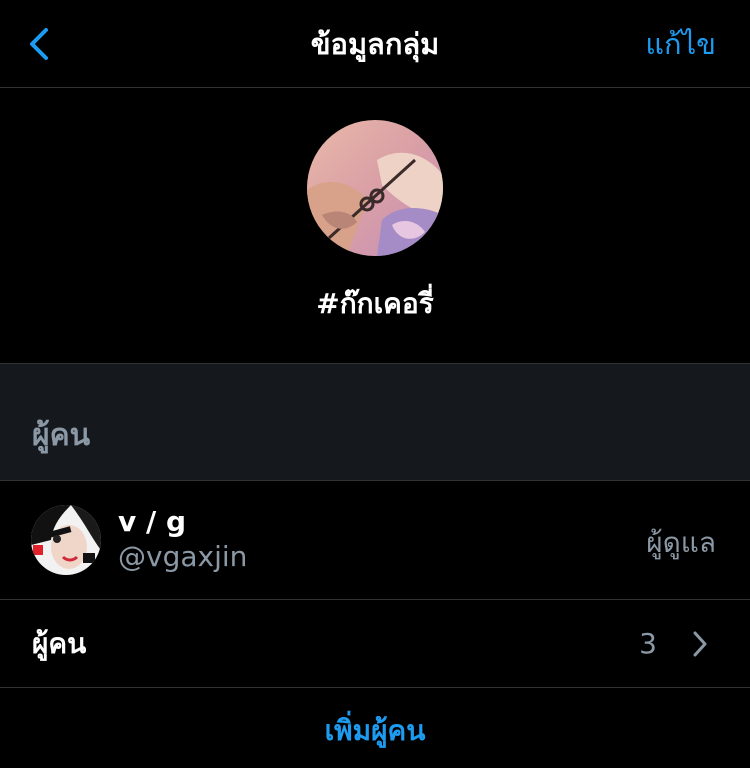 This screenshot has width=750, height=768. What do you see at coordinates (648, 643) in the screenshot?
I see `people-count: 3` at bounding box center [648, 643].